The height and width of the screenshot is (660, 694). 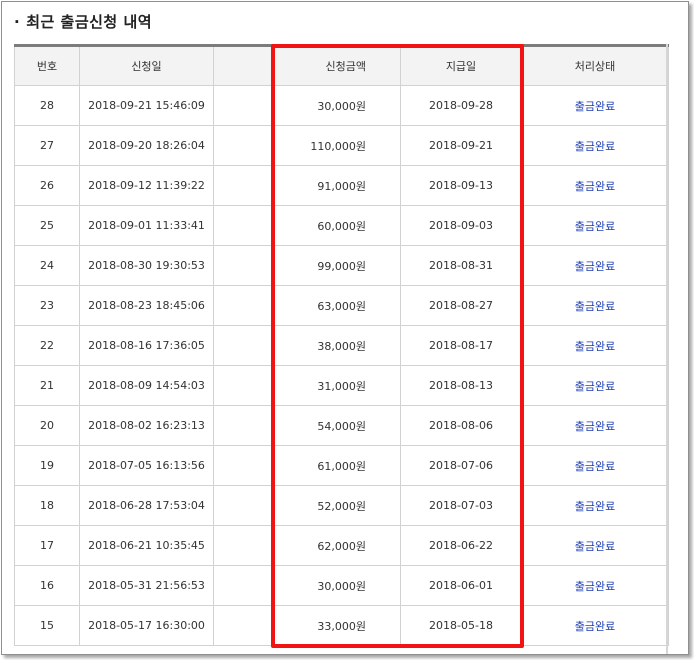 I want to click on cell-no: 15, so click(x=47, y=625).